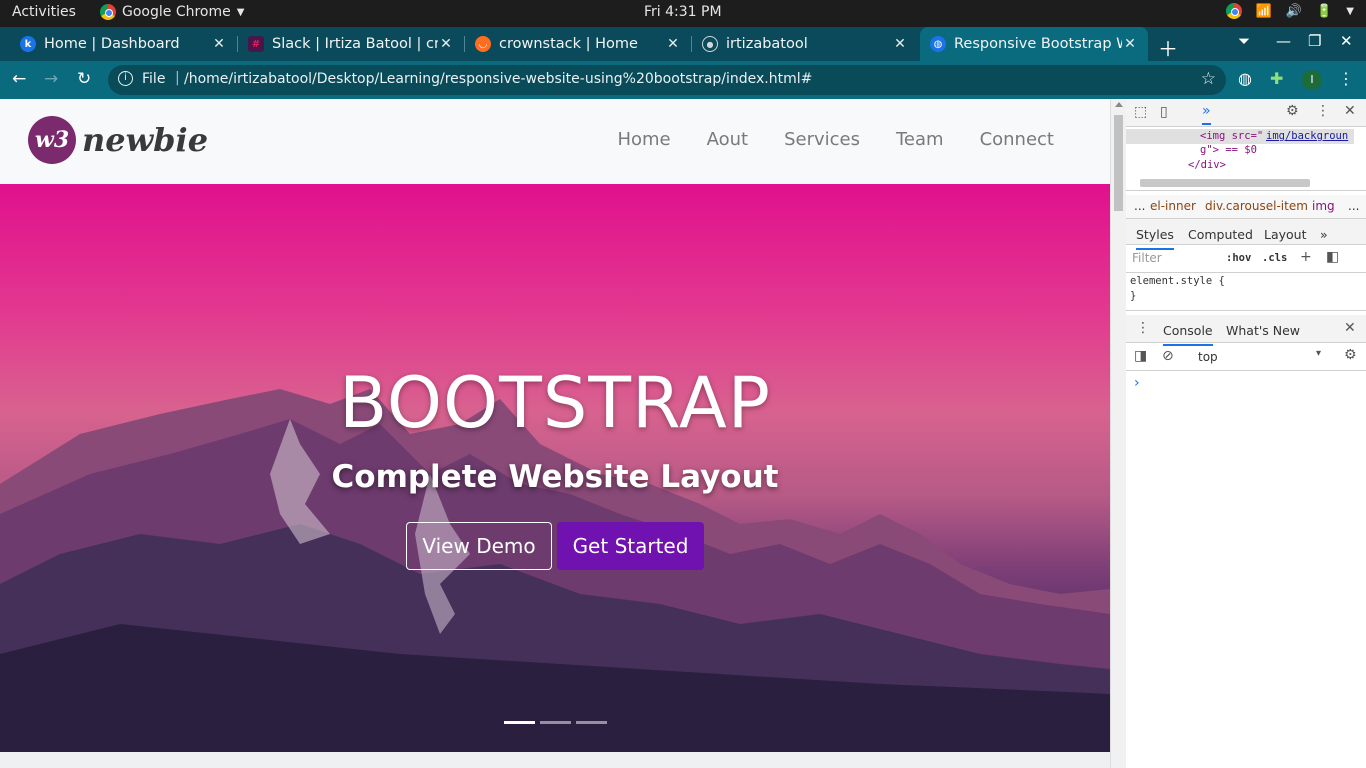 The width and height of the screenshot is (1366, 768). I want to click on styles-tabs: Styles Computed Layout », so click(1246, 234).